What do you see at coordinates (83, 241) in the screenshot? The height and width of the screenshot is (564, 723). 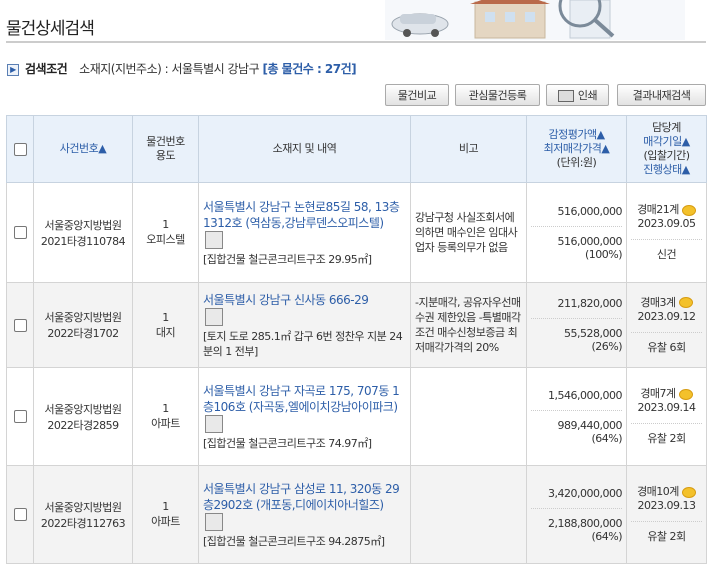 I see `case-number: 2021타경110784` at bounding box center [83, 241].